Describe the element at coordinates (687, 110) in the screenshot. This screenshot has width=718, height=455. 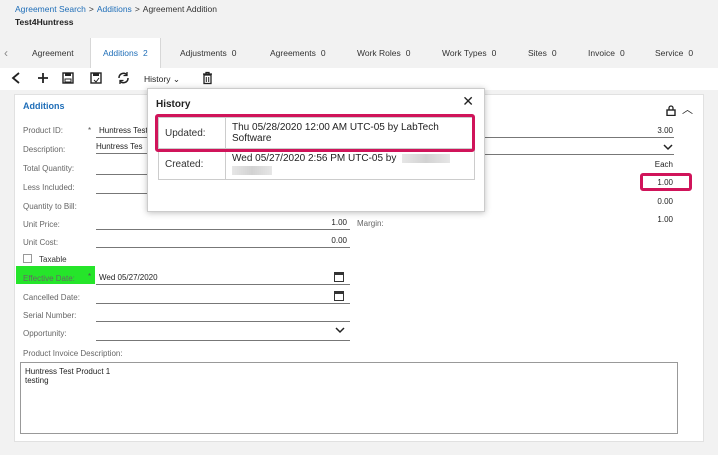
I see `collapse-chevron-icon: ︿` at that location.